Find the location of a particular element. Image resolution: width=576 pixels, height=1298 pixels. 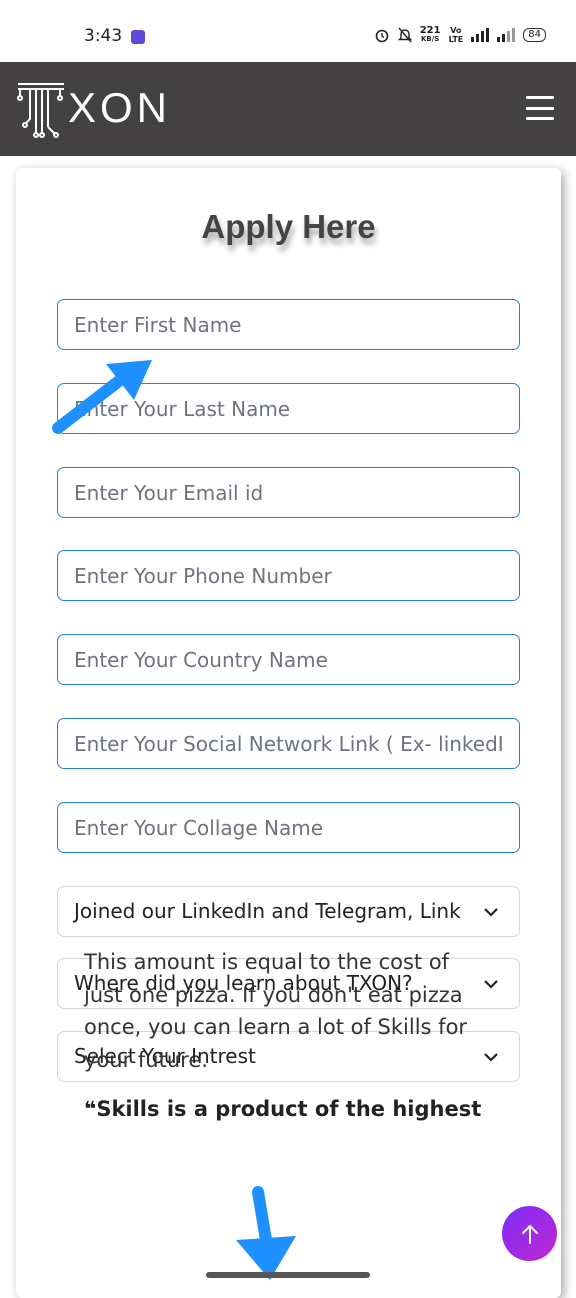

joined-select-value: Joined our LinkedIn and Telegram, Link is located at coordinates (267, 911).